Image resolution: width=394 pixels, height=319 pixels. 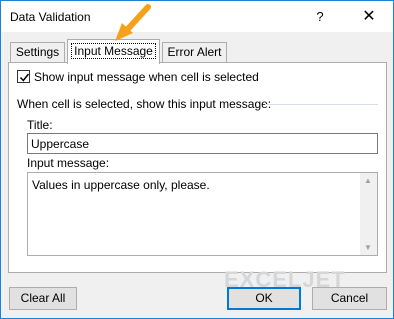 What do you see at coordinates (50, 17) in the screenshot?
I see `dialog-title: Data Validation` at bounding box center [50, 17].